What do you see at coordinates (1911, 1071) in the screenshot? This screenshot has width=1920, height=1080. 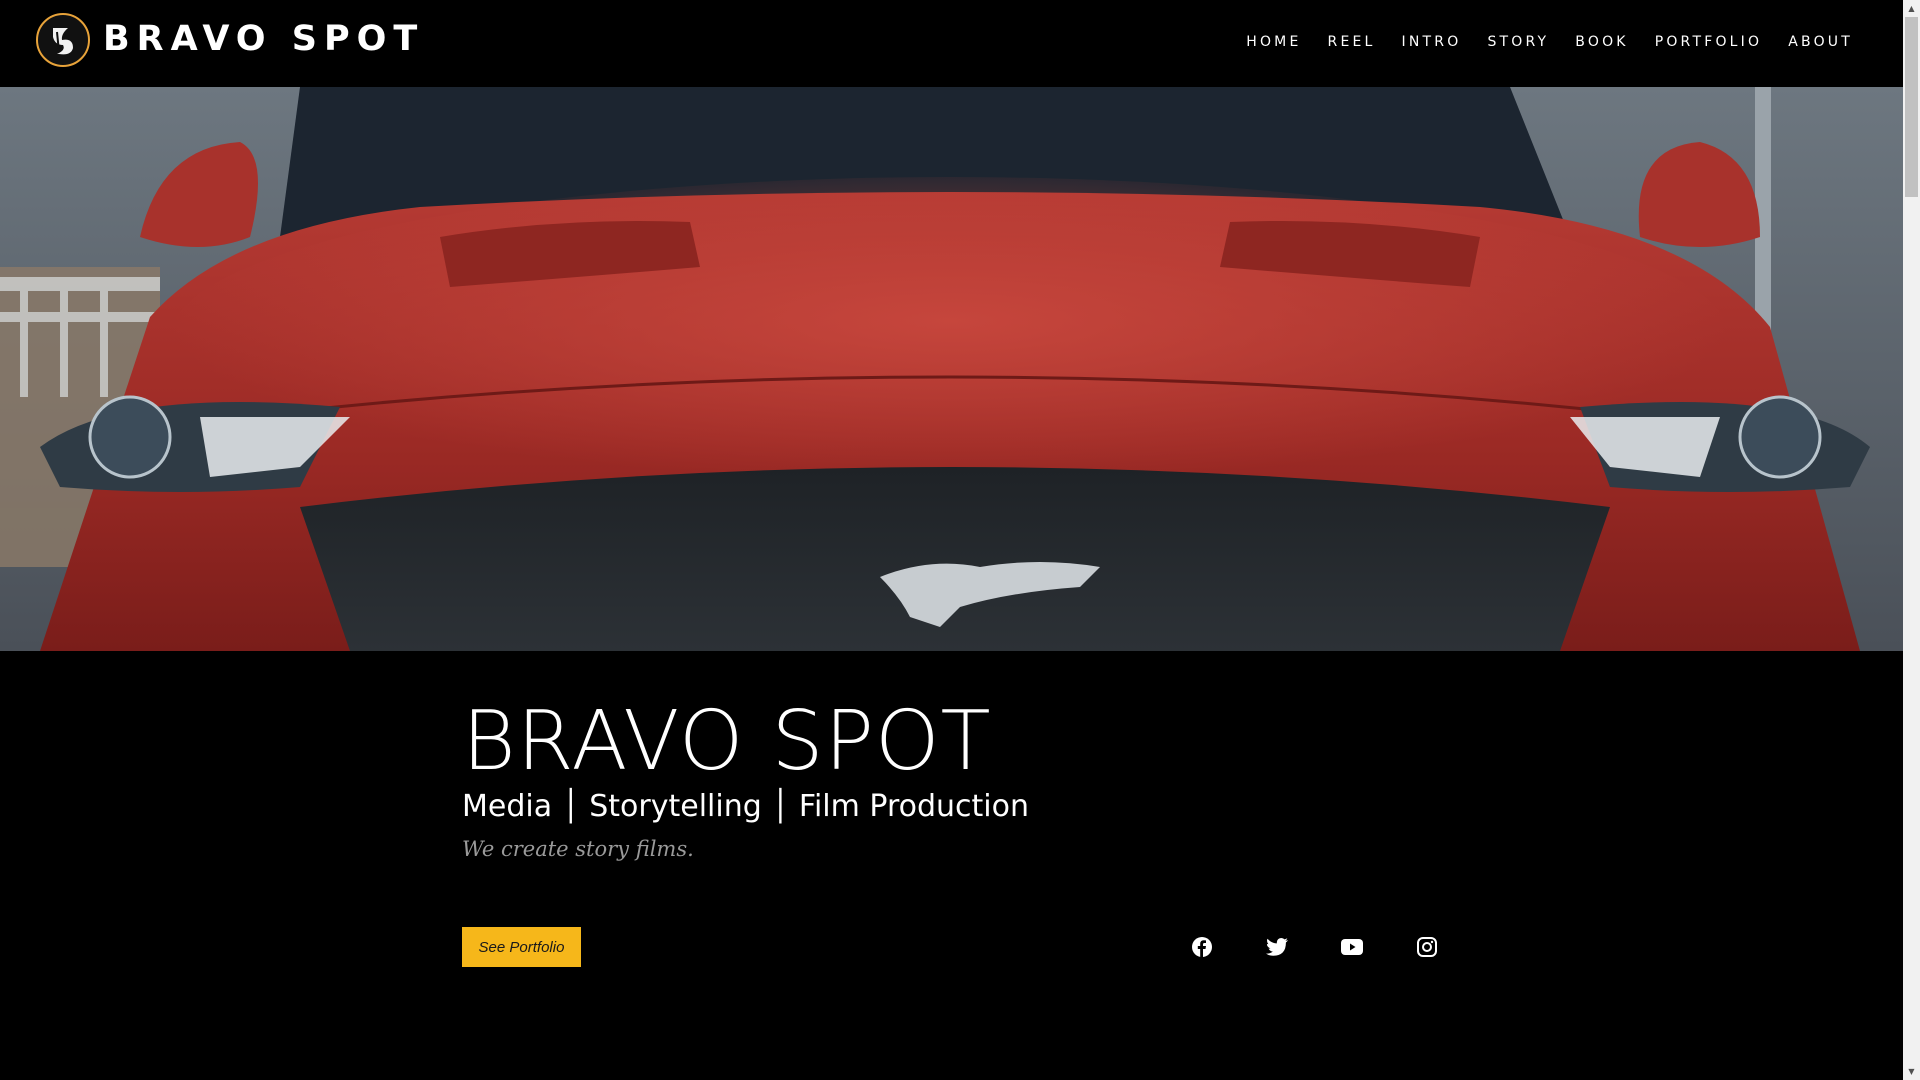 I see `scroll-down-icon: ▼` at bounding box center [1911, 1071].